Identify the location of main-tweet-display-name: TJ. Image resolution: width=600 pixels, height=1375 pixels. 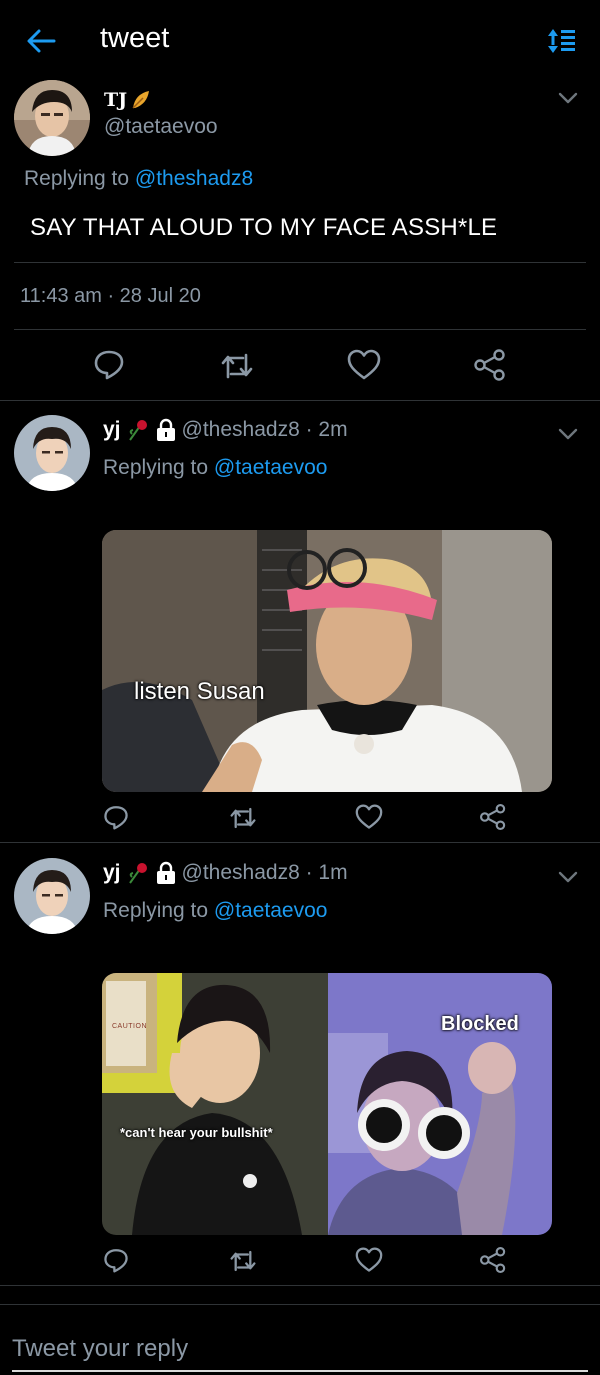
(128, 100).